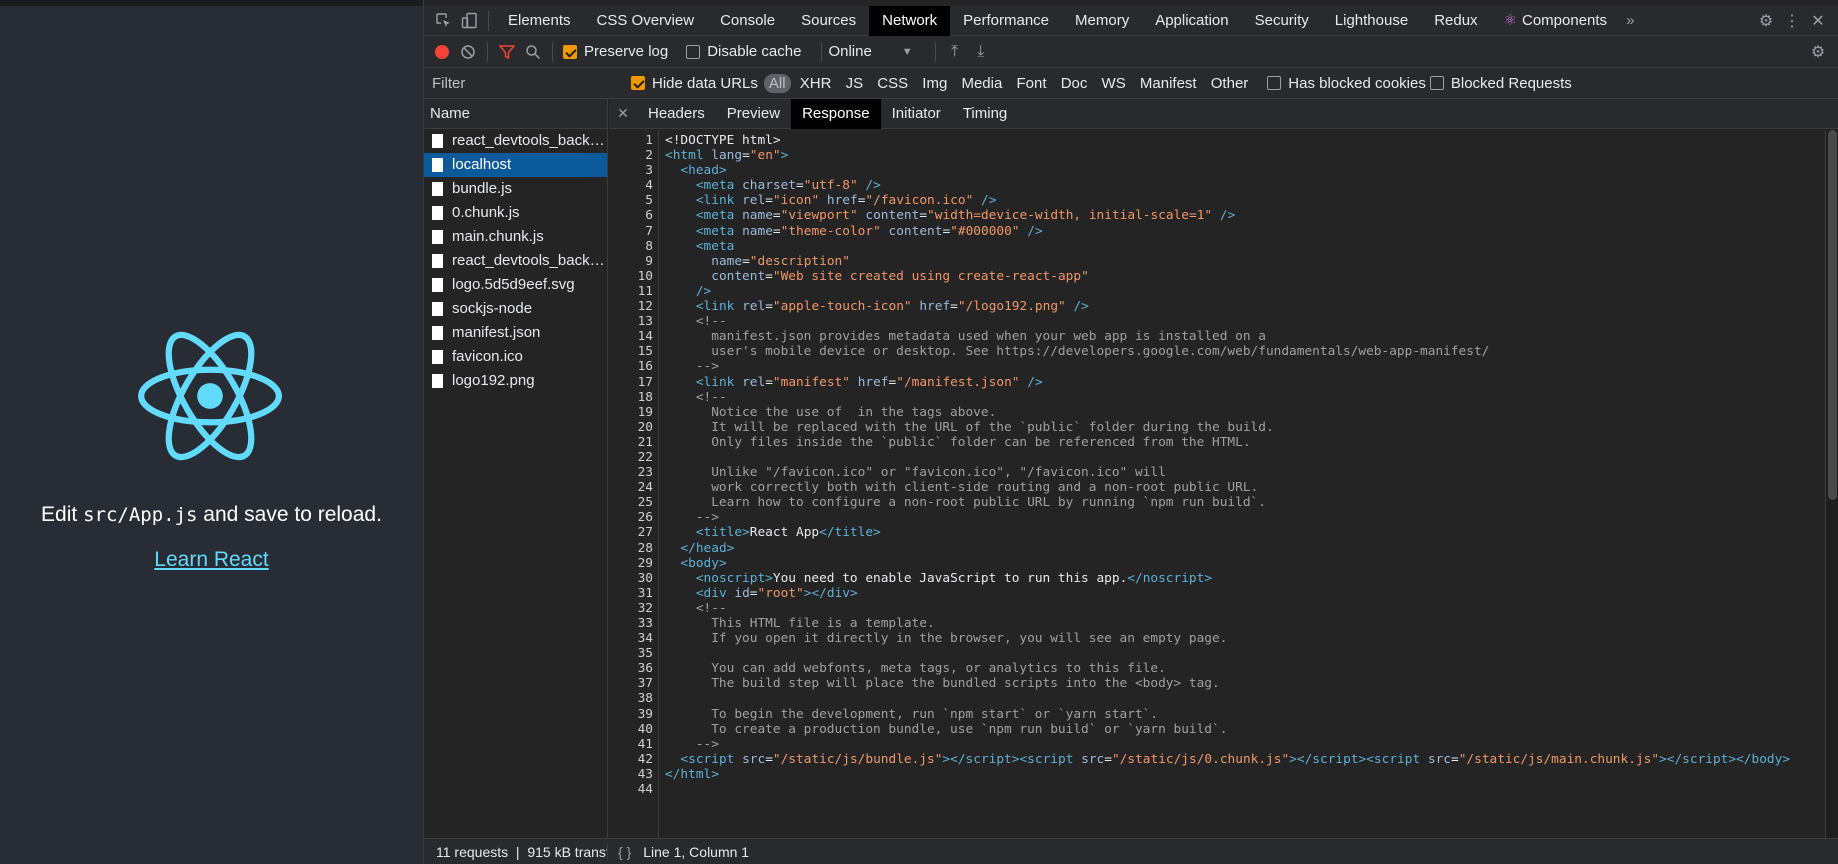  Describe the element at coordinates (533, 52) in the screenshot. I see `search-icon` at that location.